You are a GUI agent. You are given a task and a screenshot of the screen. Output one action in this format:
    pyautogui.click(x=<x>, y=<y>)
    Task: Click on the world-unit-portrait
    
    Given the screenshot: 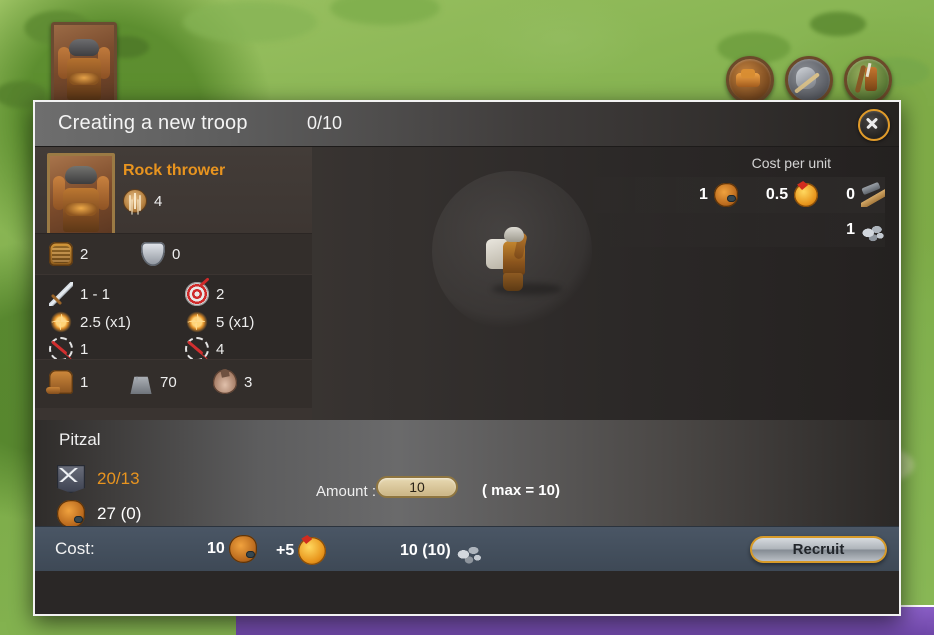 What is the action you would take?
    pyautogui.click(x=84, y=63)
    